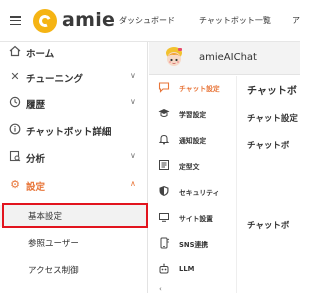  What do you see at coordinates (69, 132) in the screenshot?
I see `sidebar-item-label: チャットボット詳細` at bounding box center [69, 132].